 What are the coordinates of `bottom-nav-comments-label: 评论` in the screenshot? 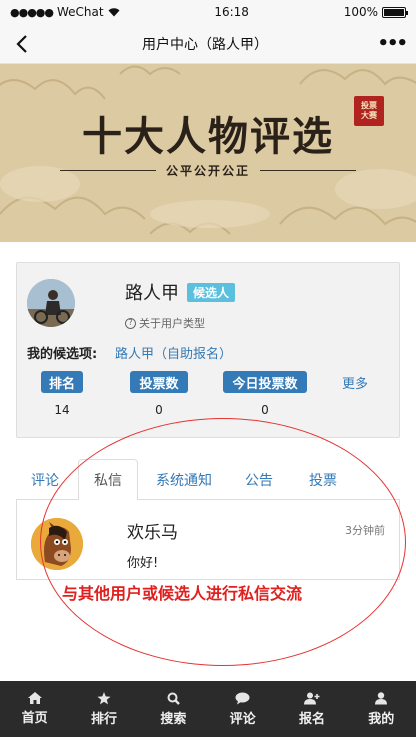 It's located at (242, 719).